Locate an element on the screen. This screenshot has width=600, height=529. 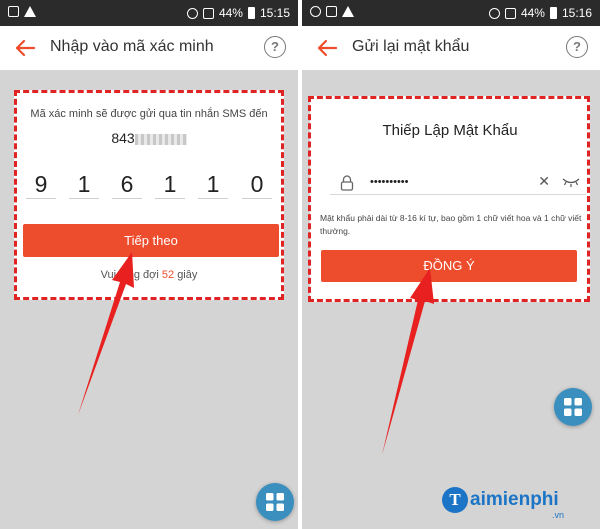
status-bar: 44% 15:15 is located at coordinates (149, 13).